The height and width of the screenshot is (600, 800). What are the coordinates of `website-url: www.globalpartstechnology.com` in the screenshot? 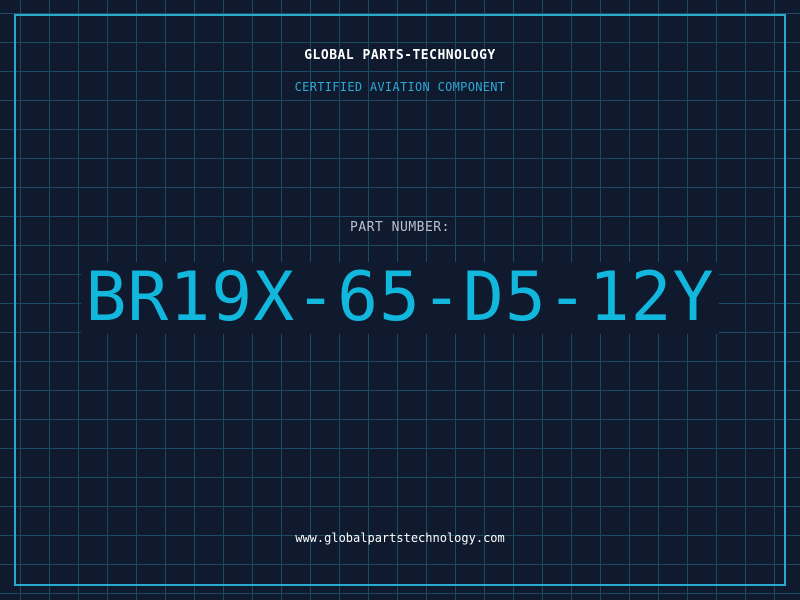 It's located at (400, 538).